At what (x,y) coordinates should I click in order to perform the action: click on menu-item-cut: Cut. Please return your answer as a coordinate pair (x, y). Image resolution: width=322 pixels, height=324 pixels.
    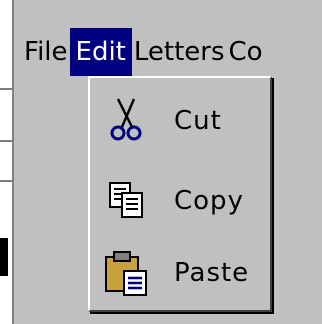
    Looking at the image, I should click on (180, 121).